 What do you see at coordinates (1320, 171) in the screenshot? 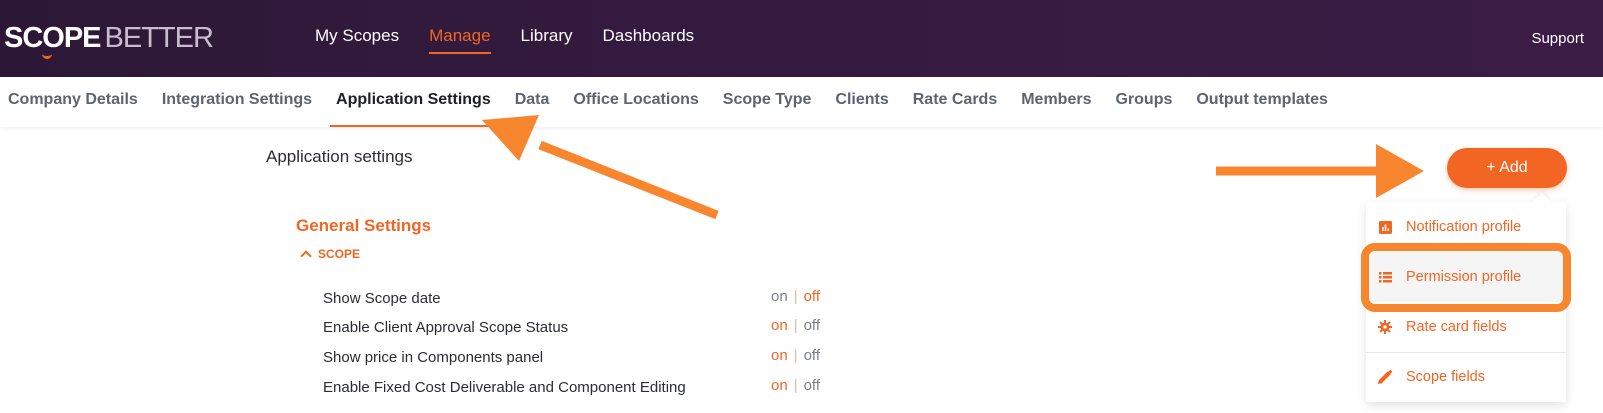
I see `arrow-to-add-button-icon` at bounding box center [1320, 171].